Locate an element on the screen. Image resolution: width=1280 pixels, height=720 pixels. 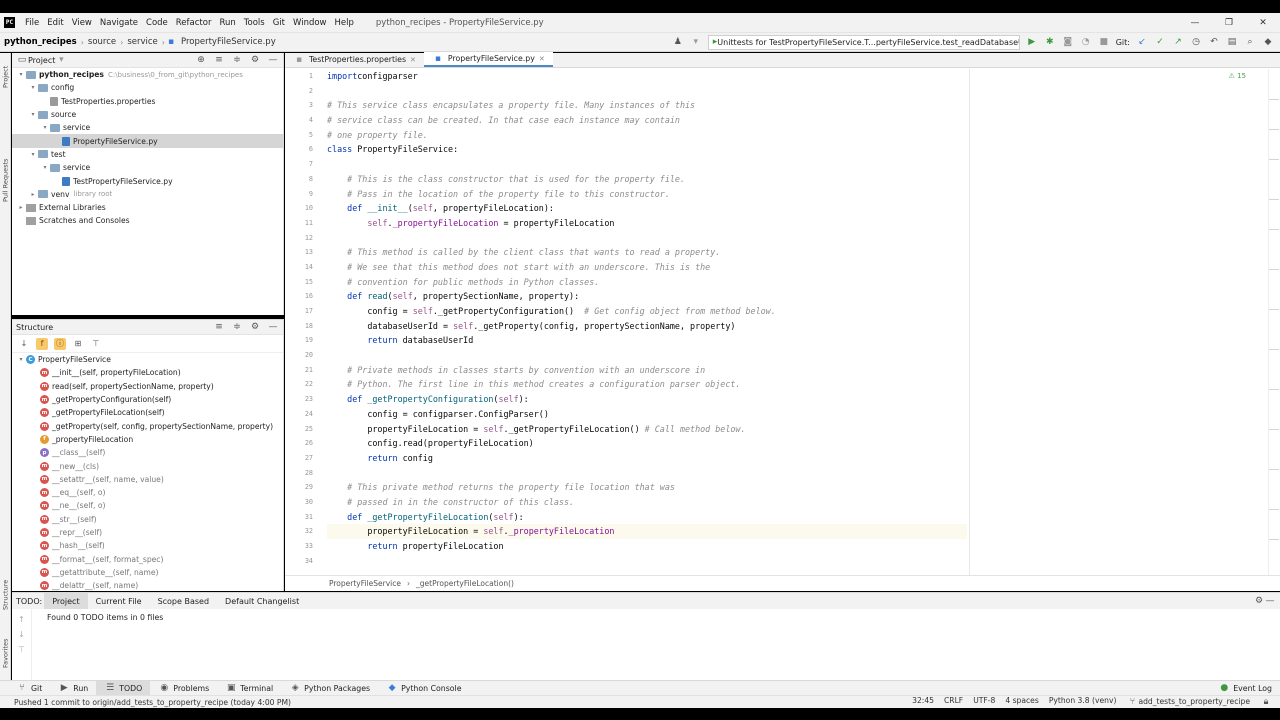
toolwindow-git: ⑂ Git is located at coordinates (29, 688).